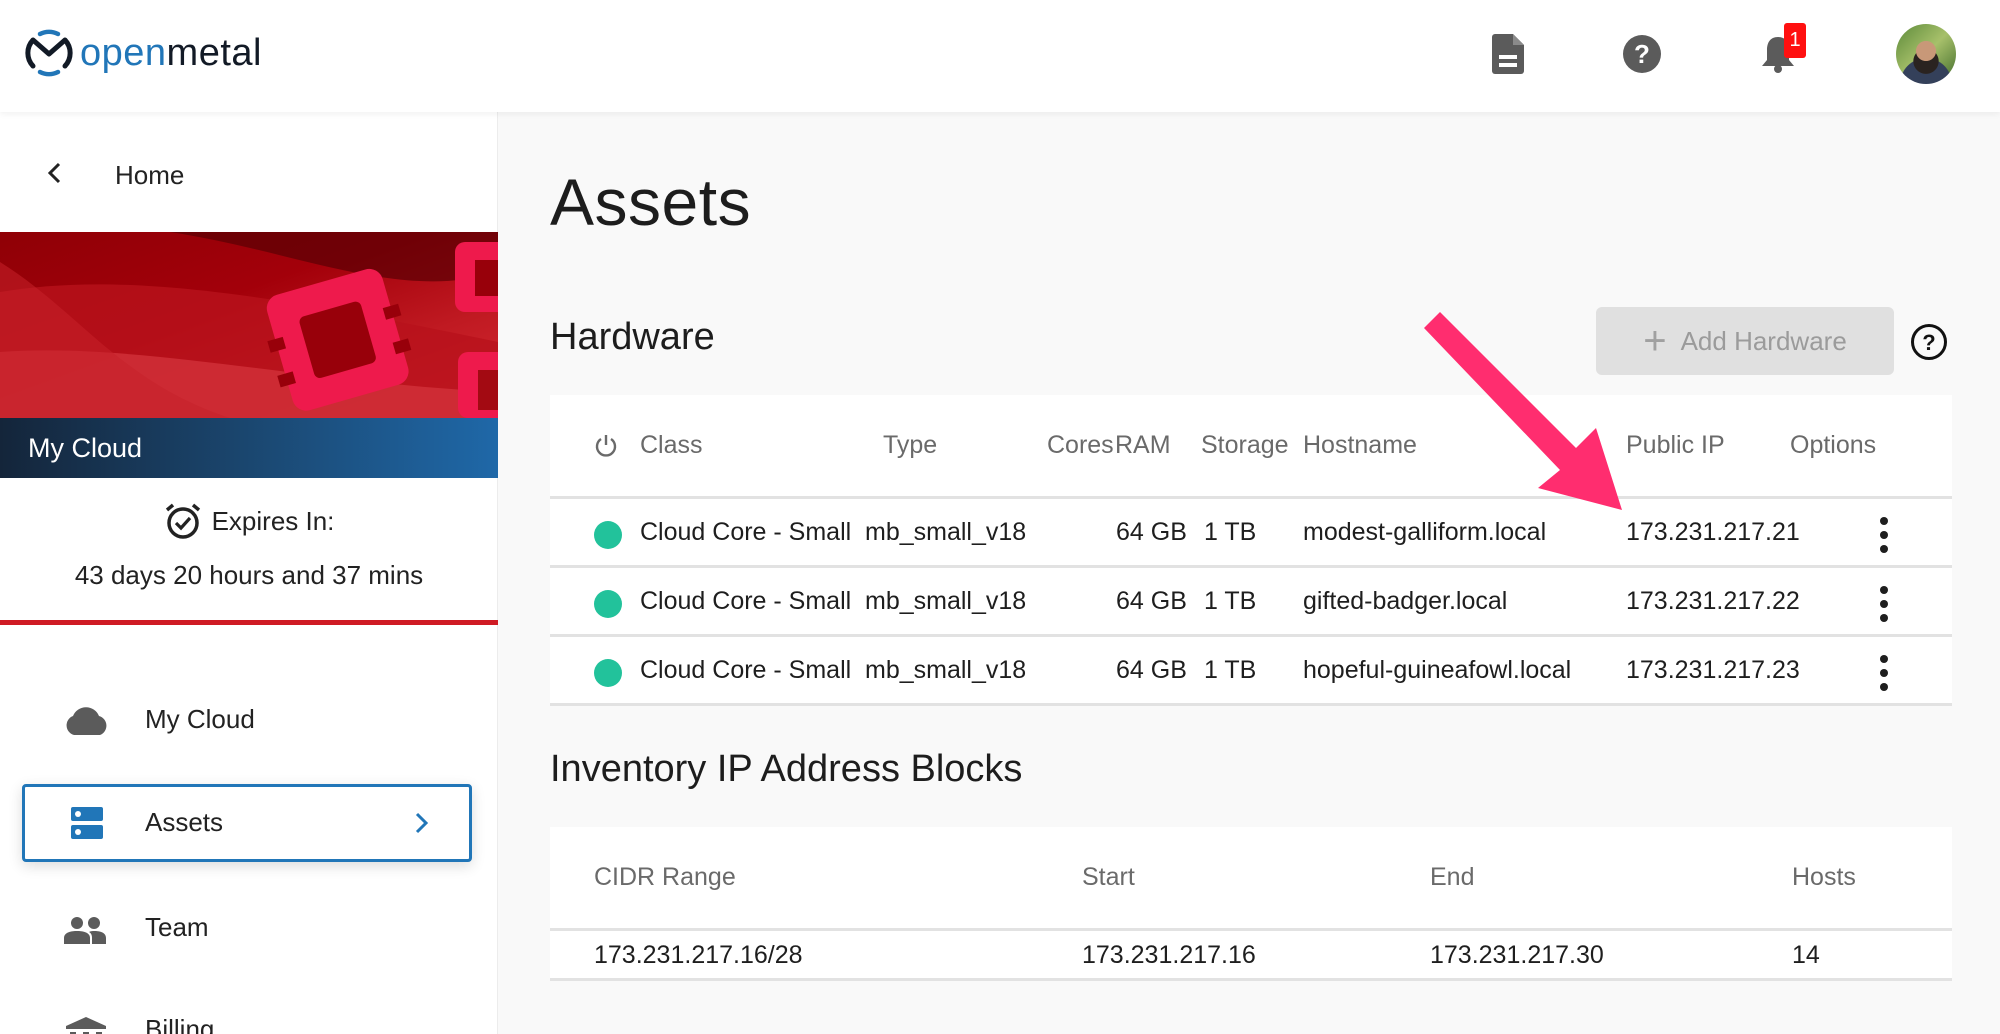  I want to click on home-label: Home, so click(150, 175).